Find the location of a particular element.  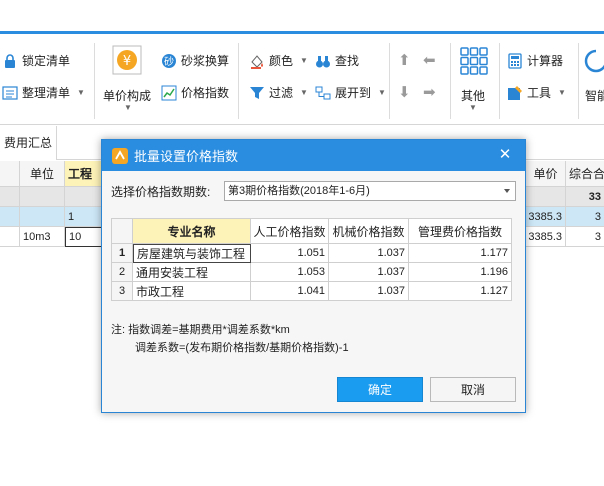

paint-bucket-icon is located at coordinates (257, 61).